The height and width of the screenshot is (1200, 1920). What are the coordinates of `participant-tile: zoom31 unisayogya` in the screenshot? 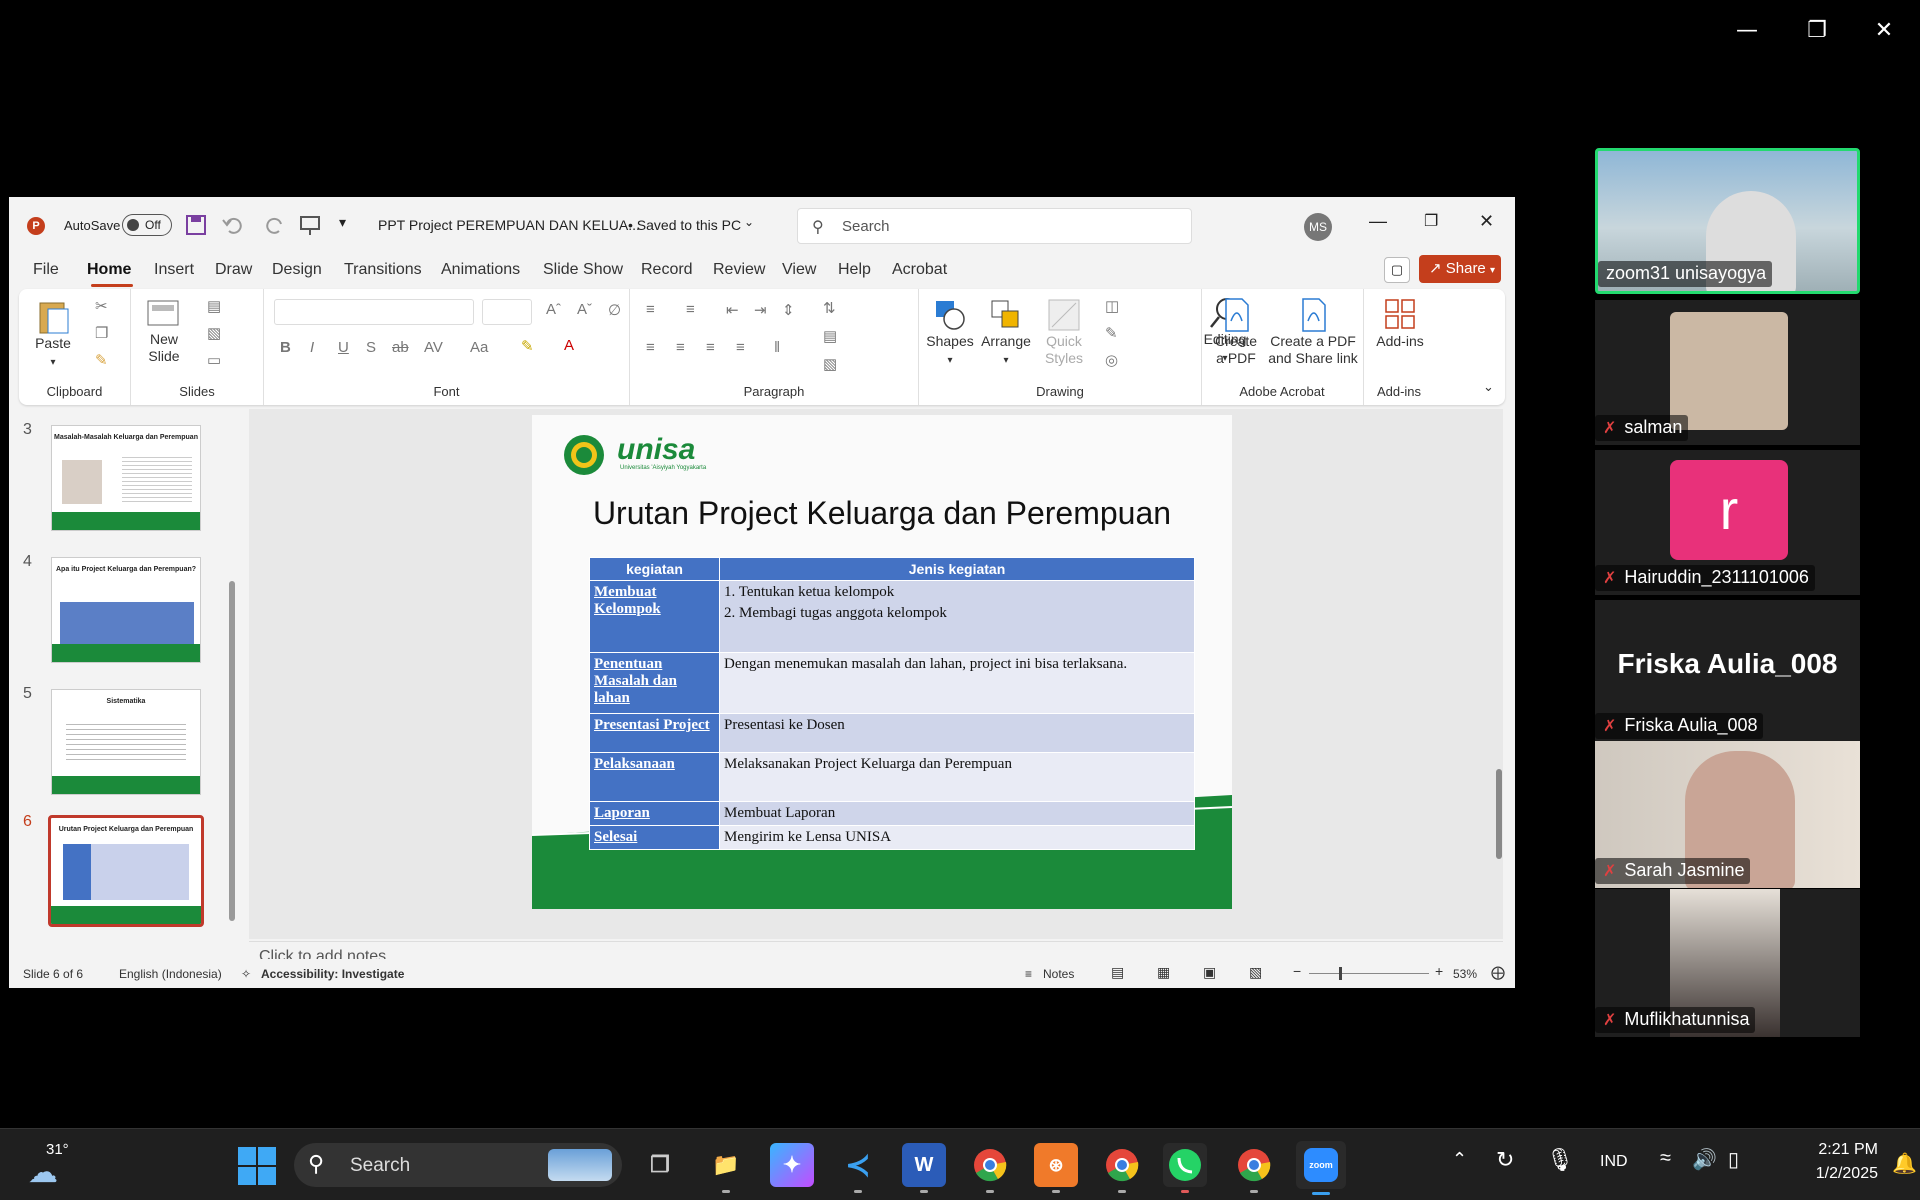 It's located at (1727, 221).